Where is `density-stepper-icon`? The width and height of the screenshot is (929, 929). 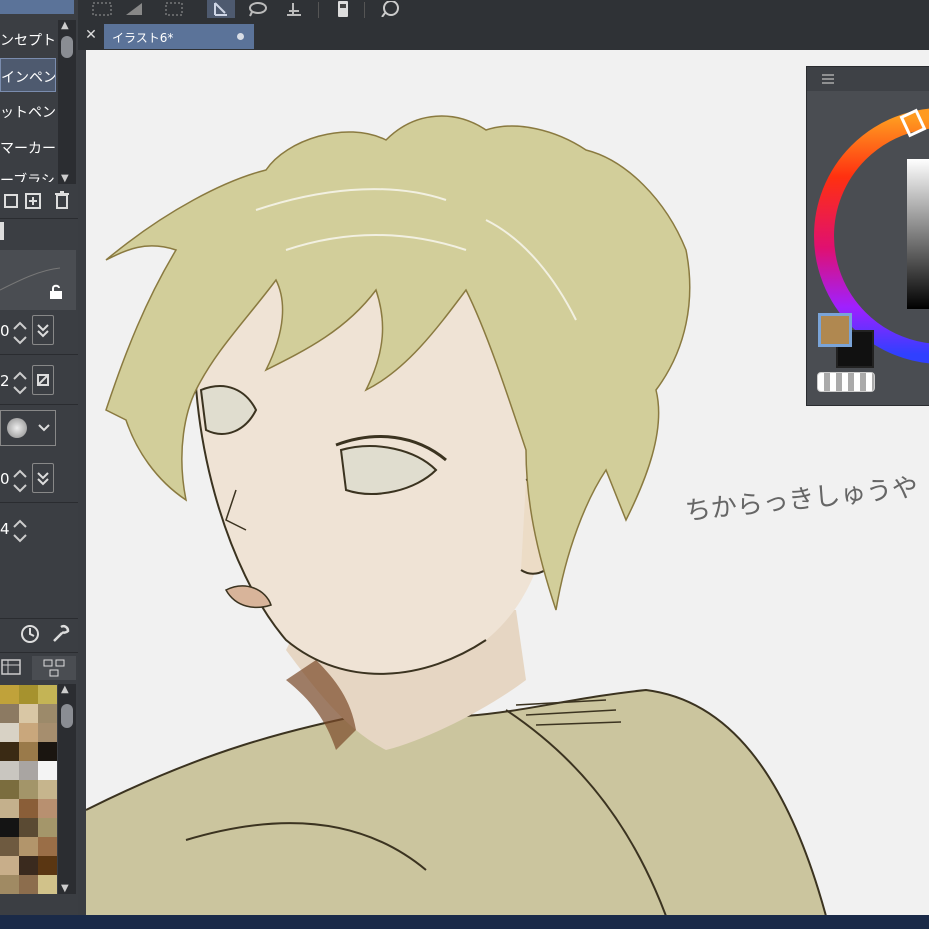 density-stepper-icon is located at coordinates (21, 481).